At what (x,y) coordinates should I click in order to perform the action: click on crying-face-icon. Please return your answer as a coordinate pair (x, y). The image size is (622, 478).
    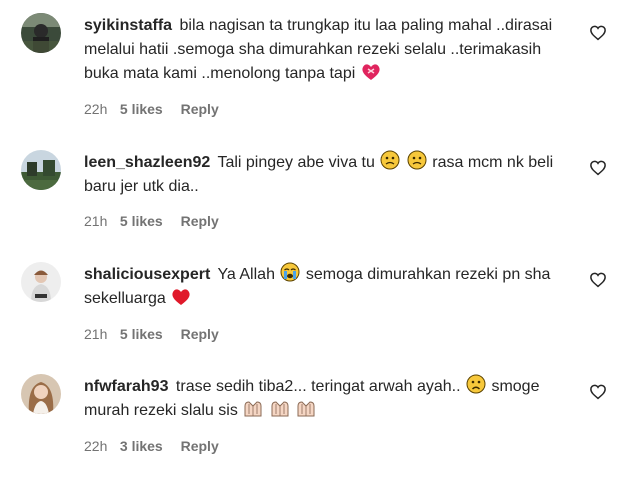
    Looking at the image, I should click on (290, 272).